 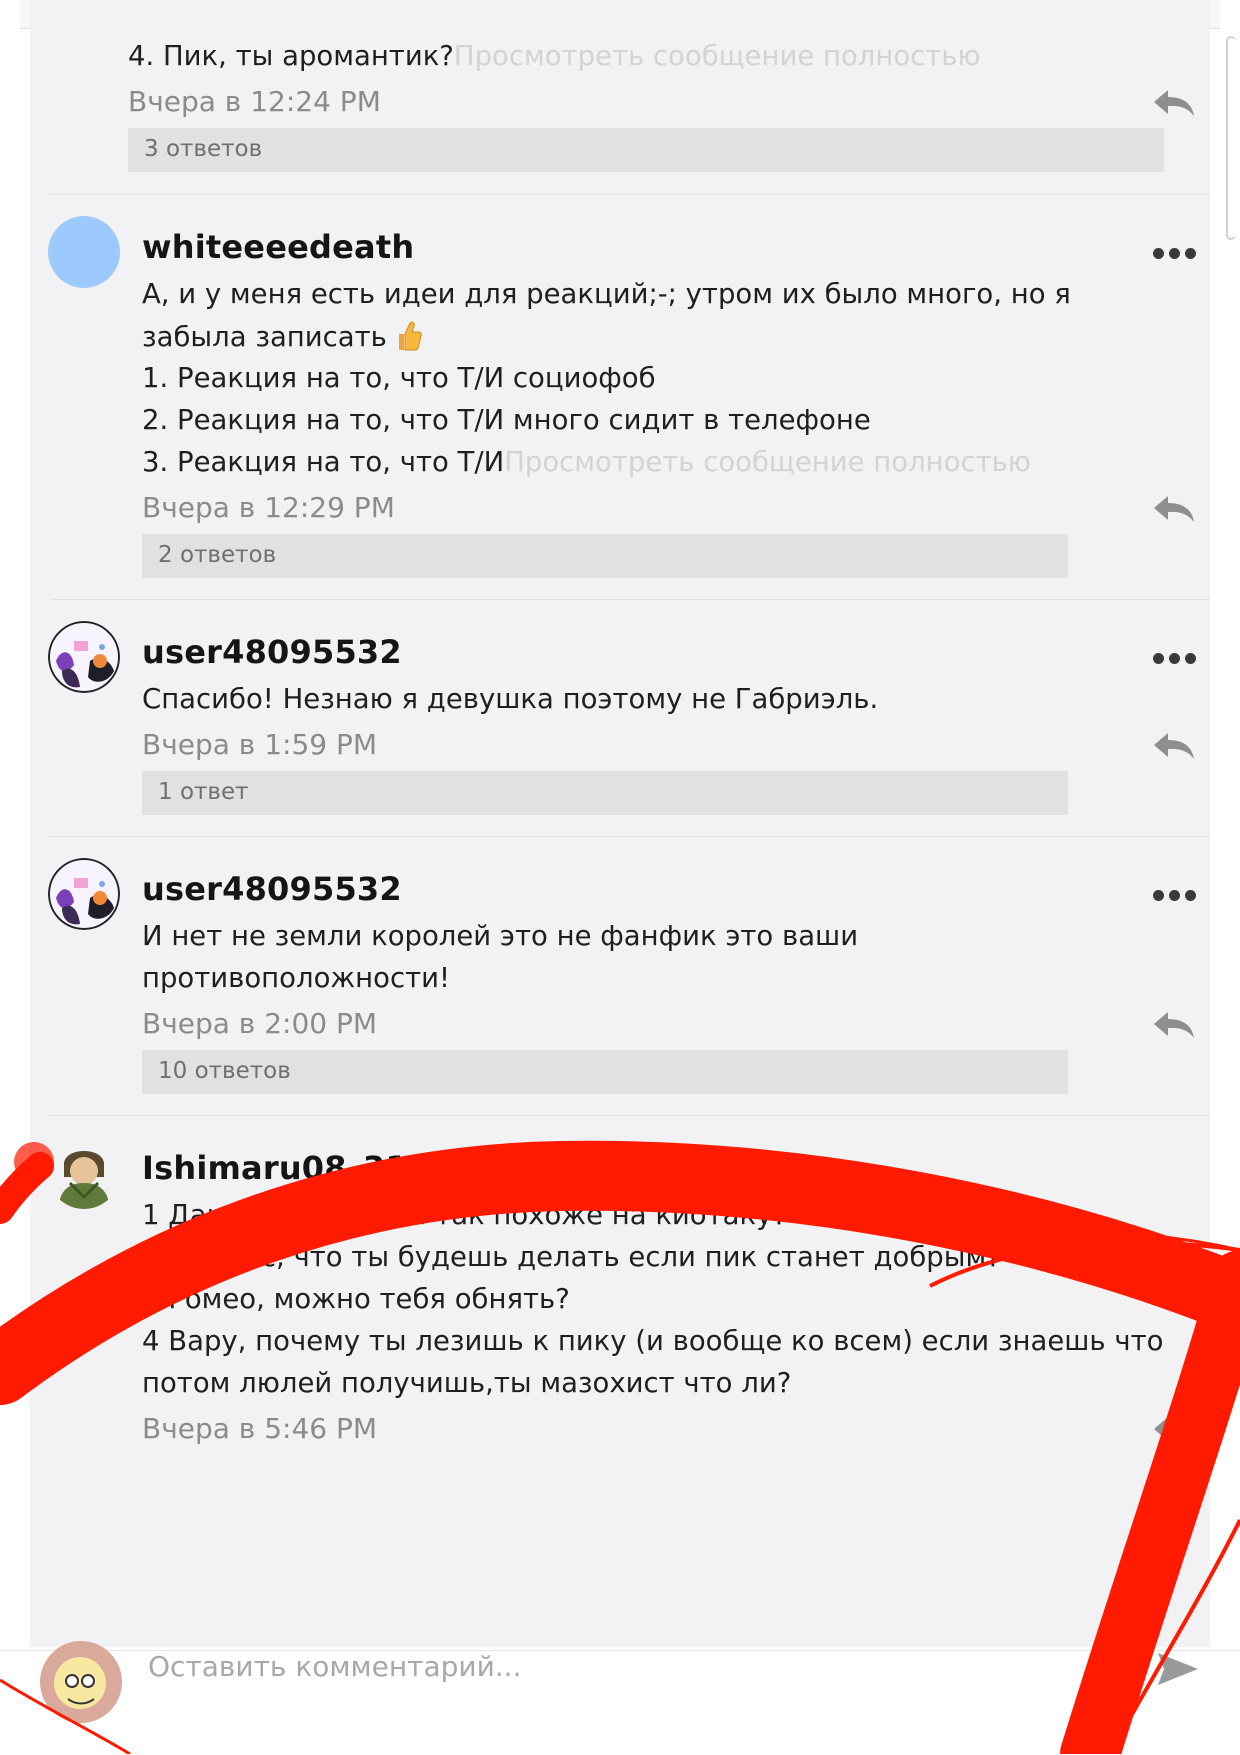 I want to click on comment-text-line: противоположности!, so click(x=296, y=978).